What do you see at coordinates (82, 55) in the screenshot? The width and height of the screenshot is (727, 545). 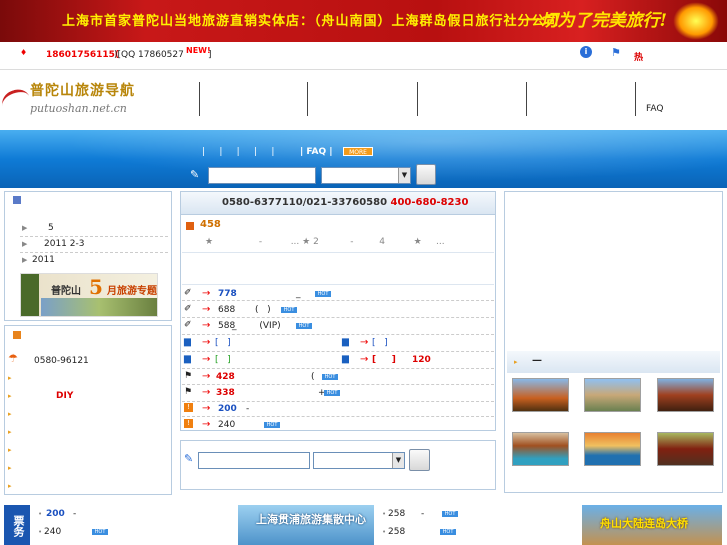 I see `top-phone: 18601756115(` at bounding box center [82, 55].